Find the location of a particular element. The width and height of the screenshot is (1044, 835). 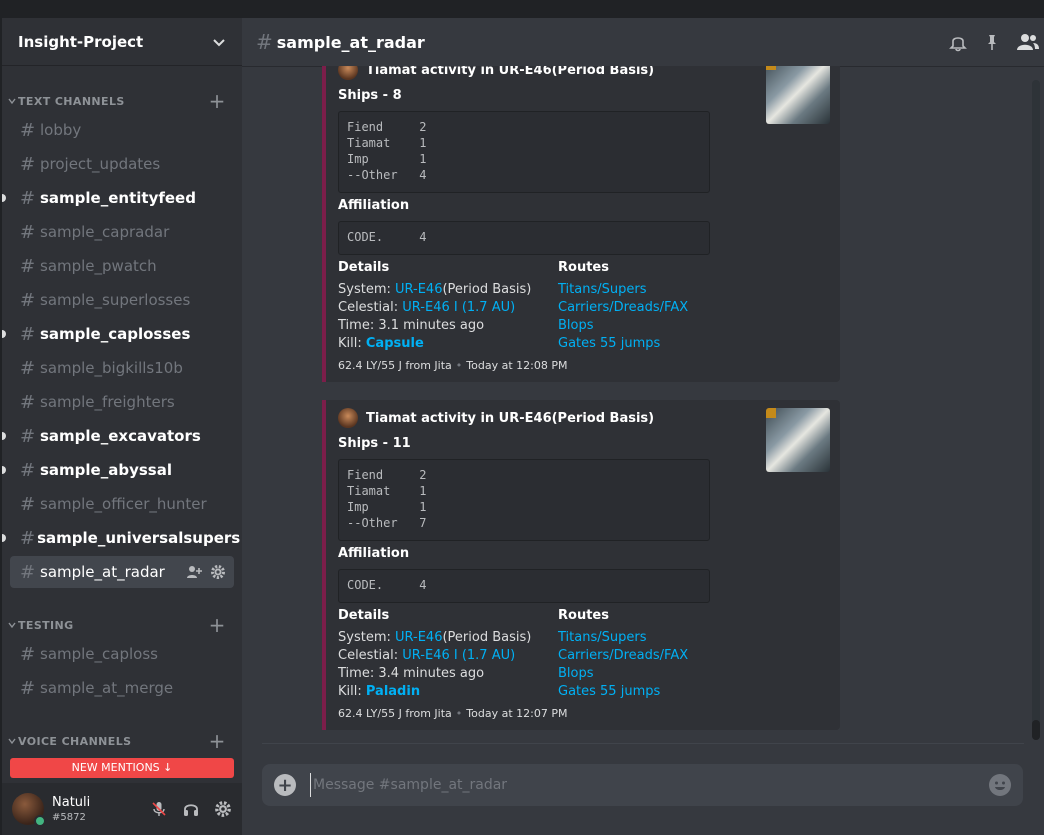

author-icon is located at coordinates (348, 418).